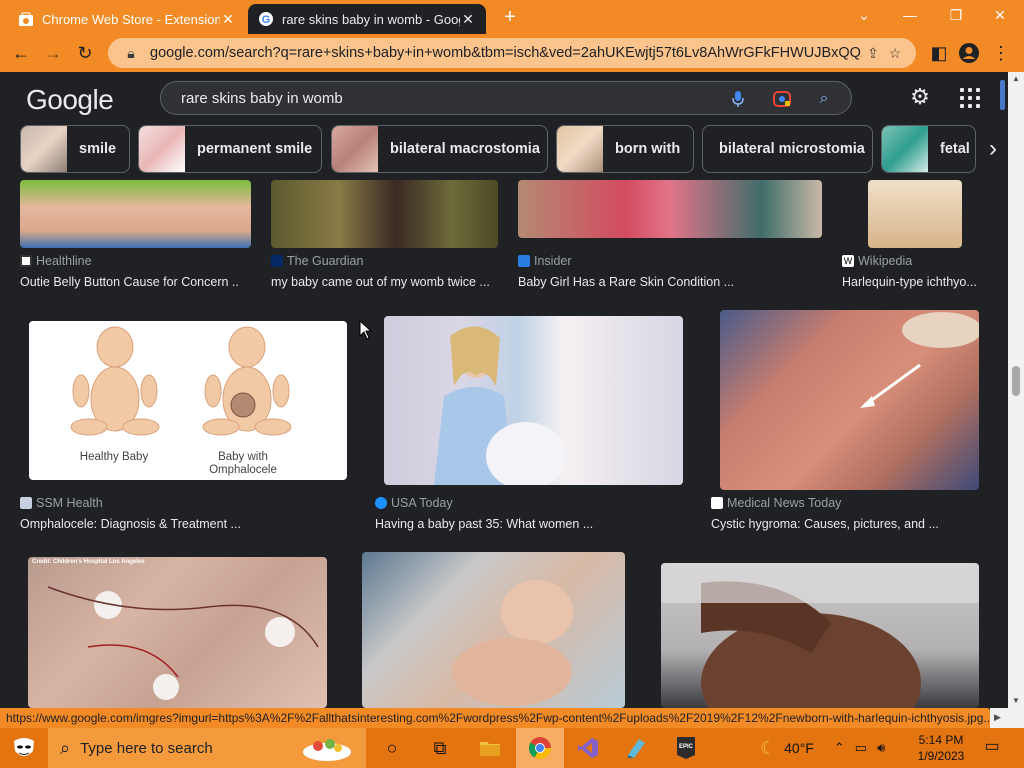 The width and height of the screenshot is (1024, 768). What do you see at coordinates (88, 562) in the screenshot?
I see `image-credit-caption: Credit: Children's Hospital Los Angeles` at bounding box center [88, 562].